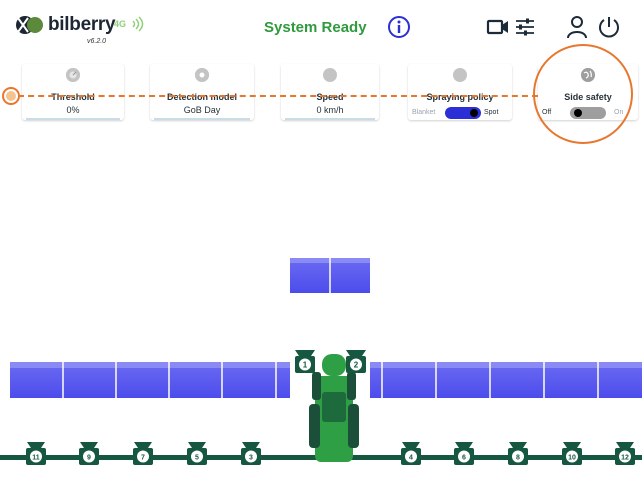 The image size is (642, 479). Describe the element at coordinates (36, 458) in the screenshot. I see `camera-number-11: 11` at that location.